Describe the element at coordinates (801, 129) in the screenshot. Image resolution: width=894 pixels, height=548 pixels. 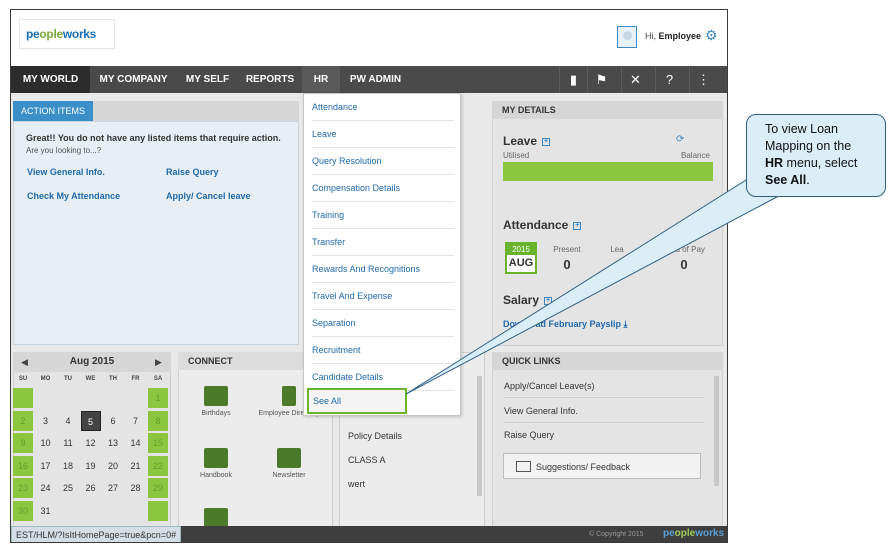
I see `callout-line: To view Loan` at that location.